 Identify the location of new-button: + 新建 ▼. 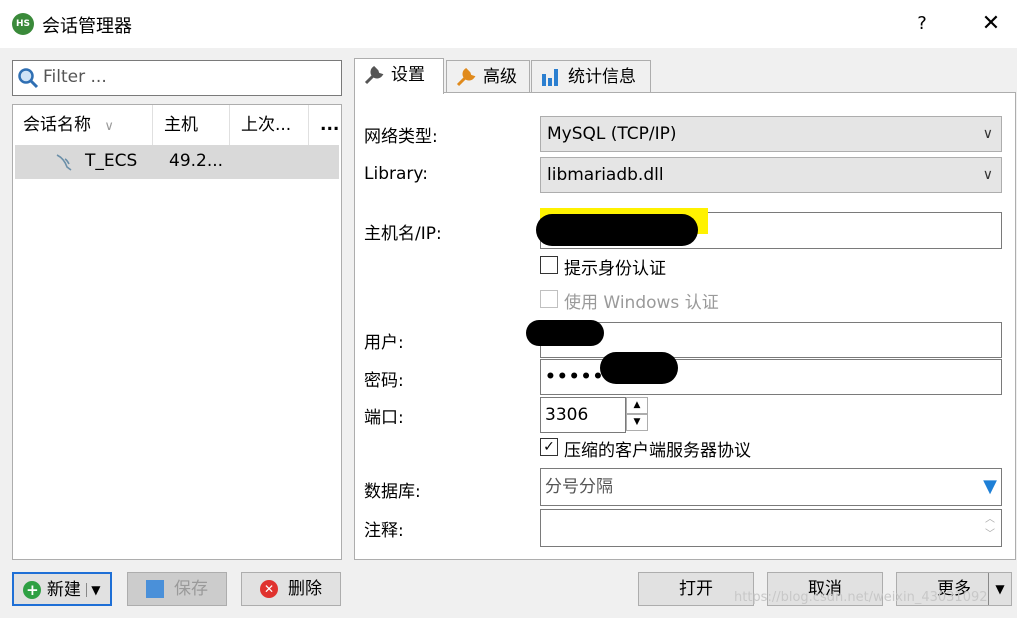
(62, 589).